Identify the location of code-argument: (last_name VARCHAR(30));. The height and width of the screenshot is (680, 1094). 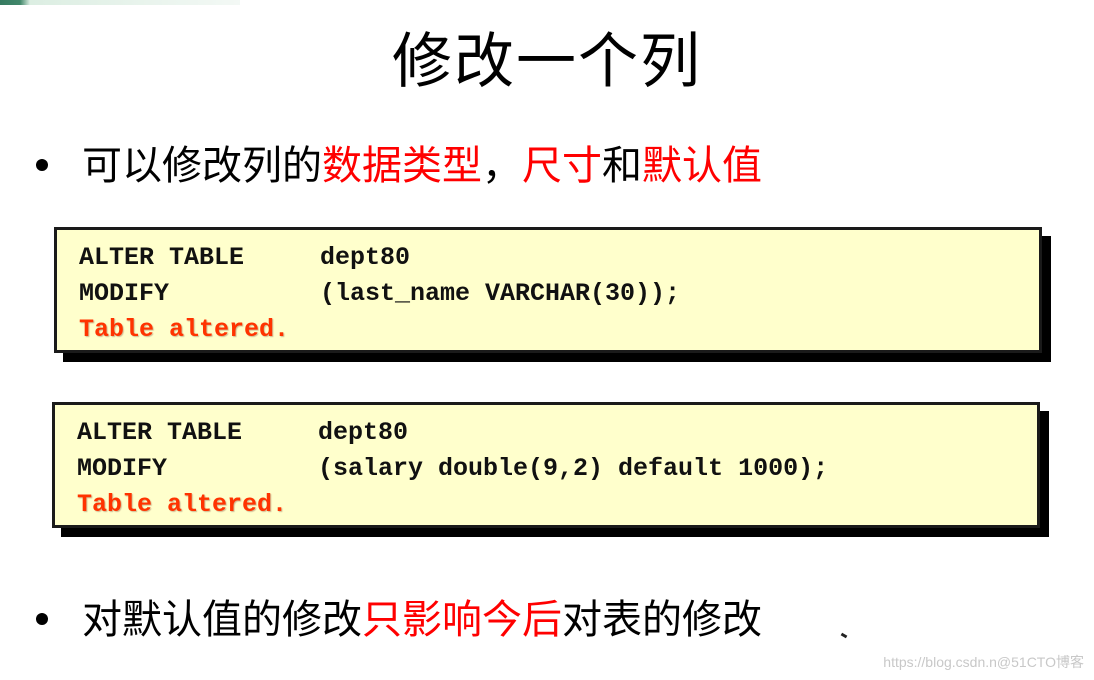
(500, 293).